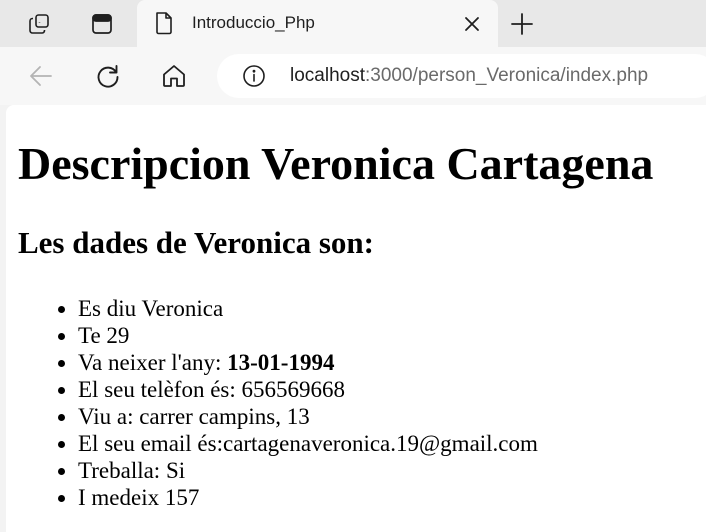 The height and width of the screenshot is (532, 706). Describe the element at coordinates (164, 23) in the screenshot. I see `page-icon` at that location.